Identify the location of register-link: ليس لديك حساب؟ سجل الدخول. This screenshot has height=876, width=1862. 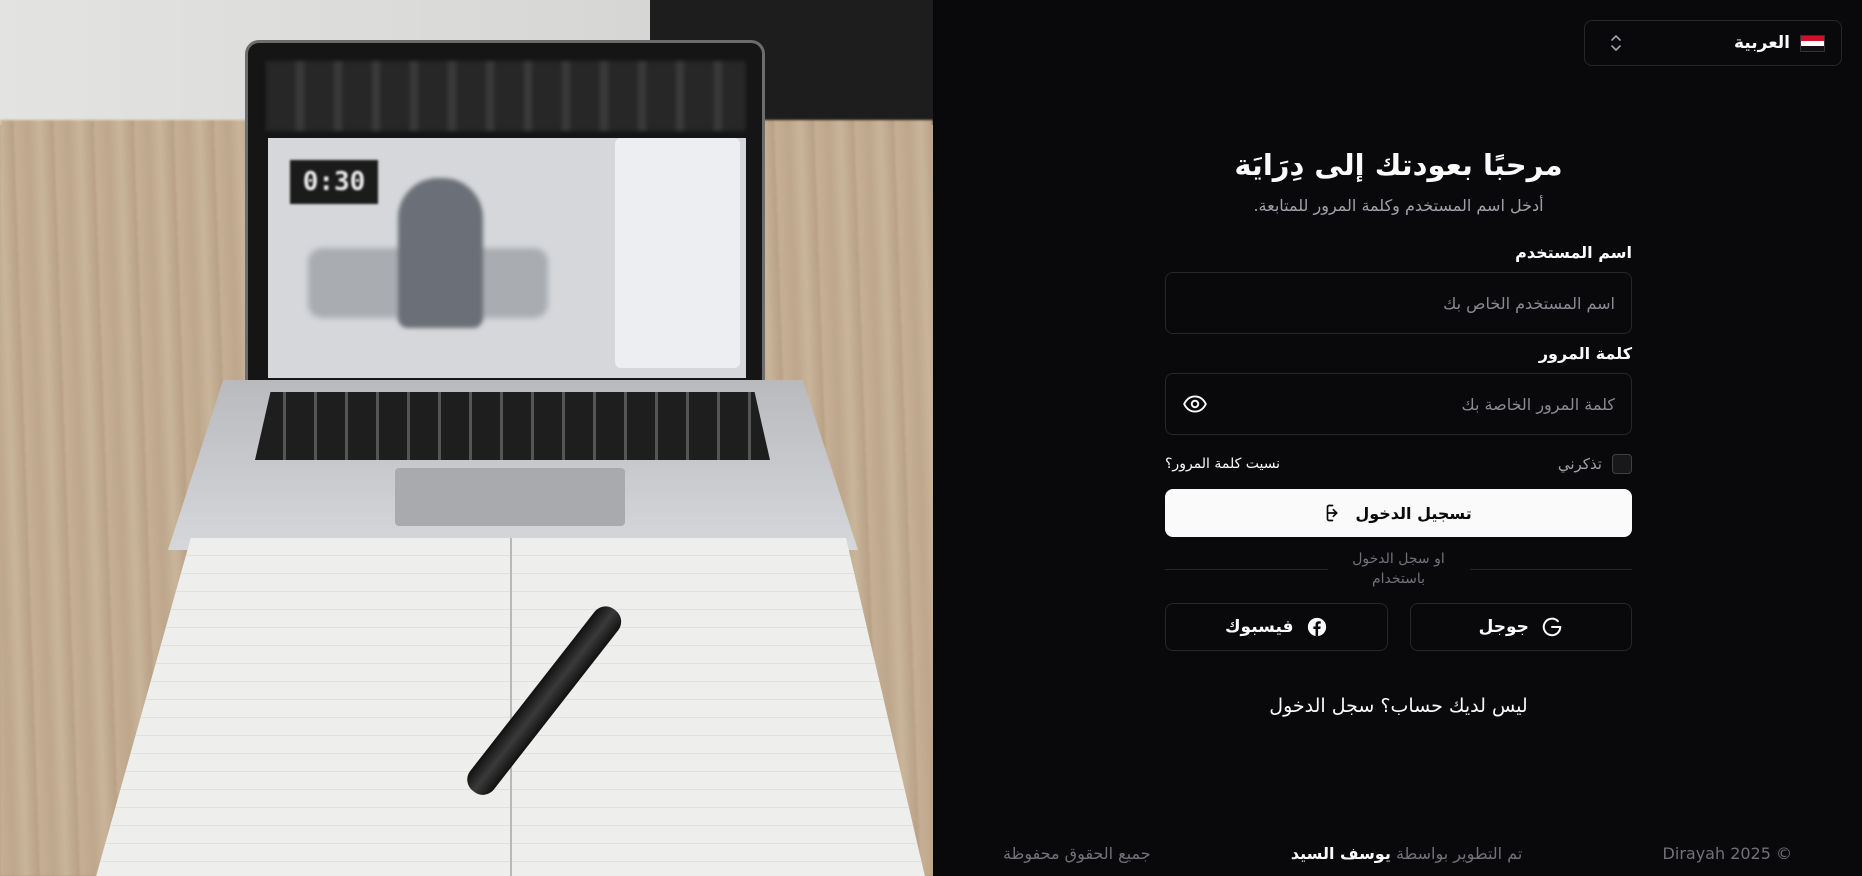
(1398, 706).